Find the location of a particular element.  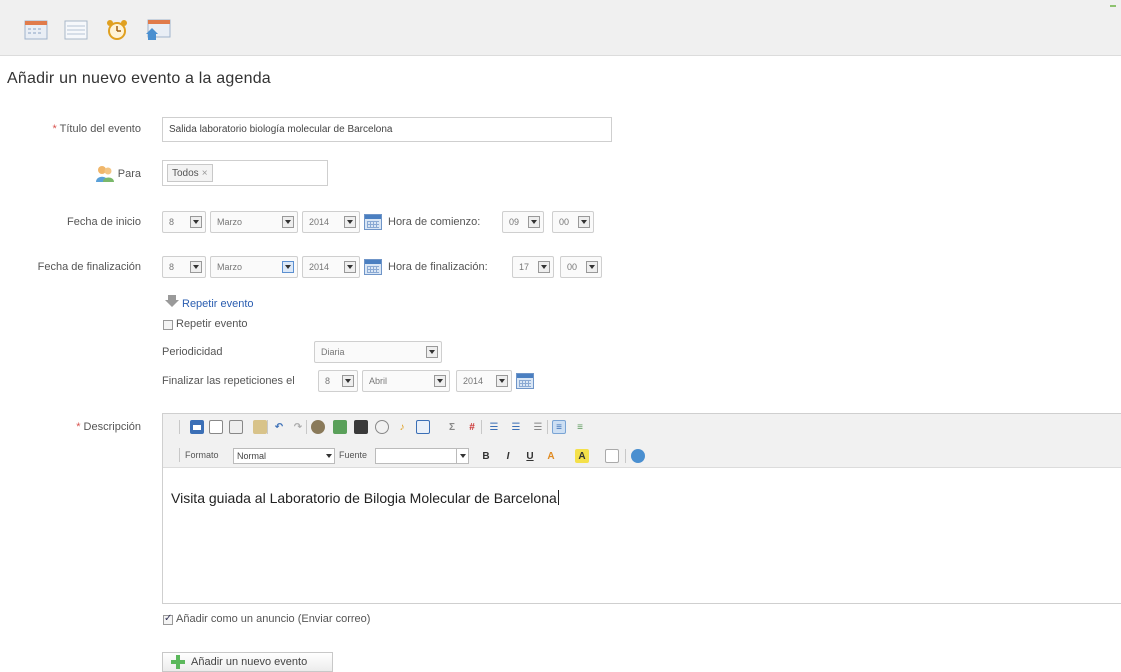

outdent-icon: ☰ is located at coordinates (538, 427).